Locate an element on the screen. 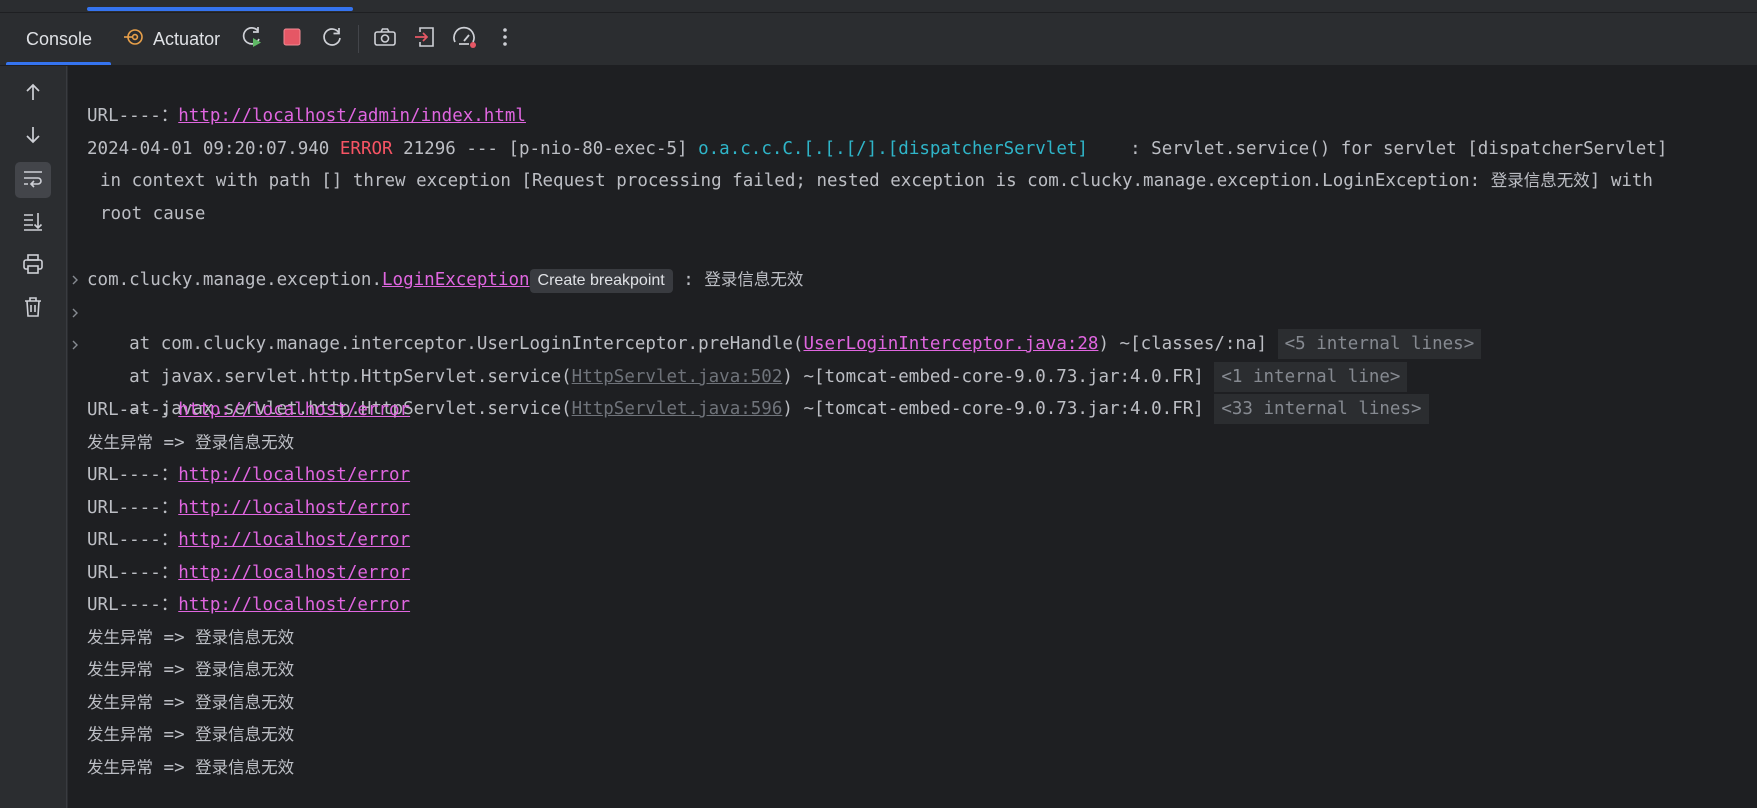  print-button is located at coordinates (33, 266).